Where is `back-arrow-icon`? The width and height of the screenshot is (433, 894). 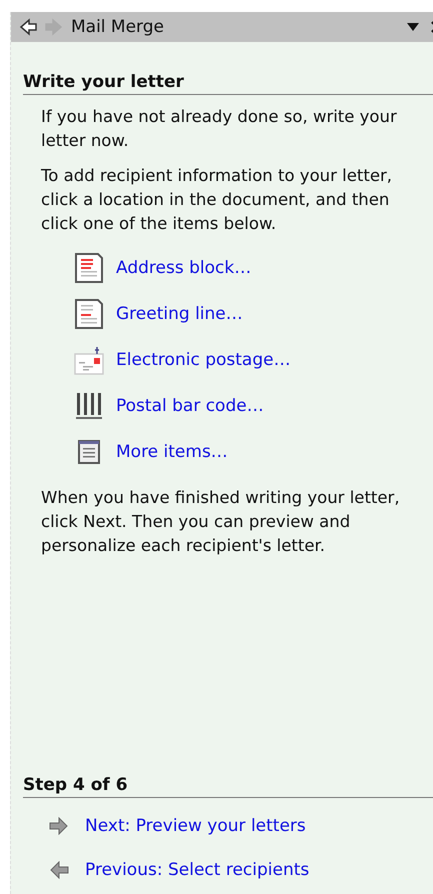
back-arrow-icon is located at coordinates (28, 27).